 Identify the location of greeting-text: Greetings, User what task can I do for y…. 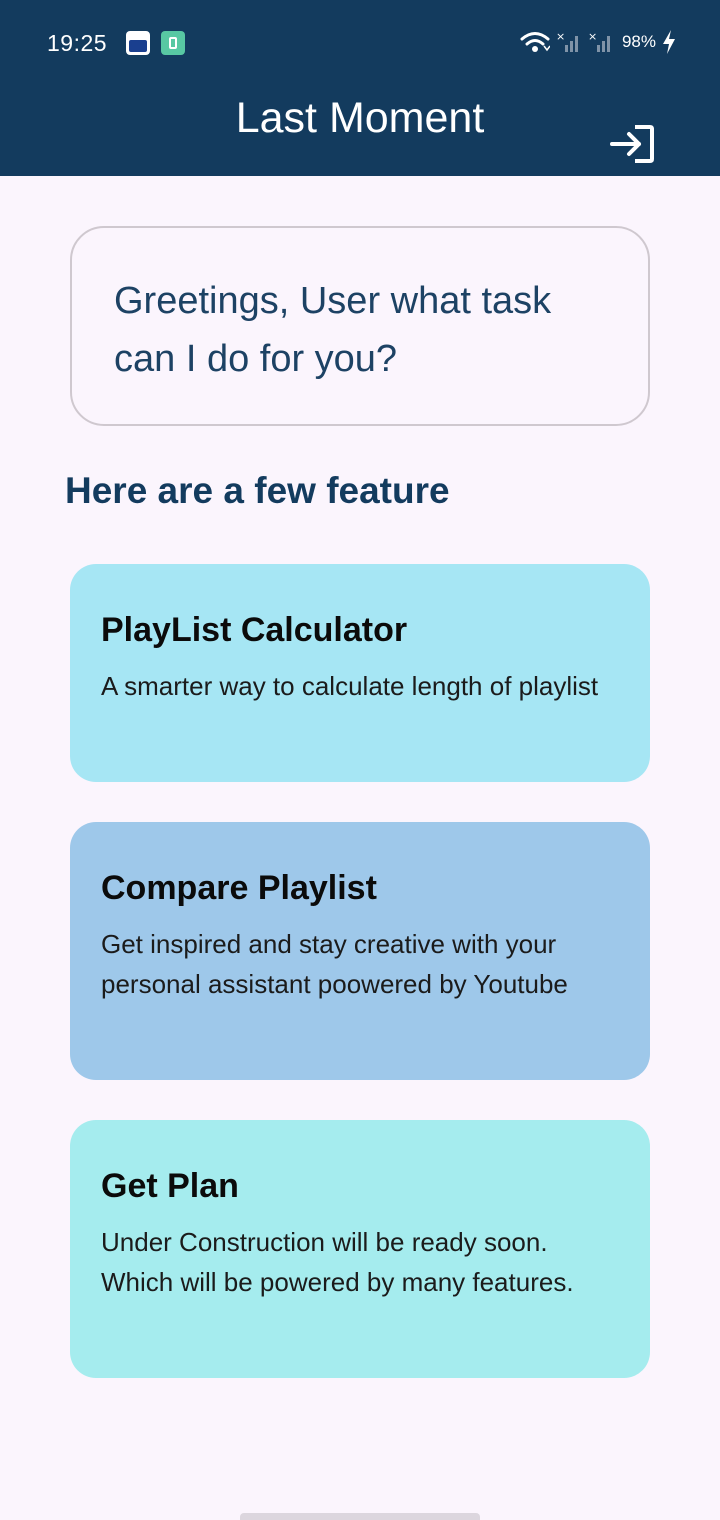
(333, 330).